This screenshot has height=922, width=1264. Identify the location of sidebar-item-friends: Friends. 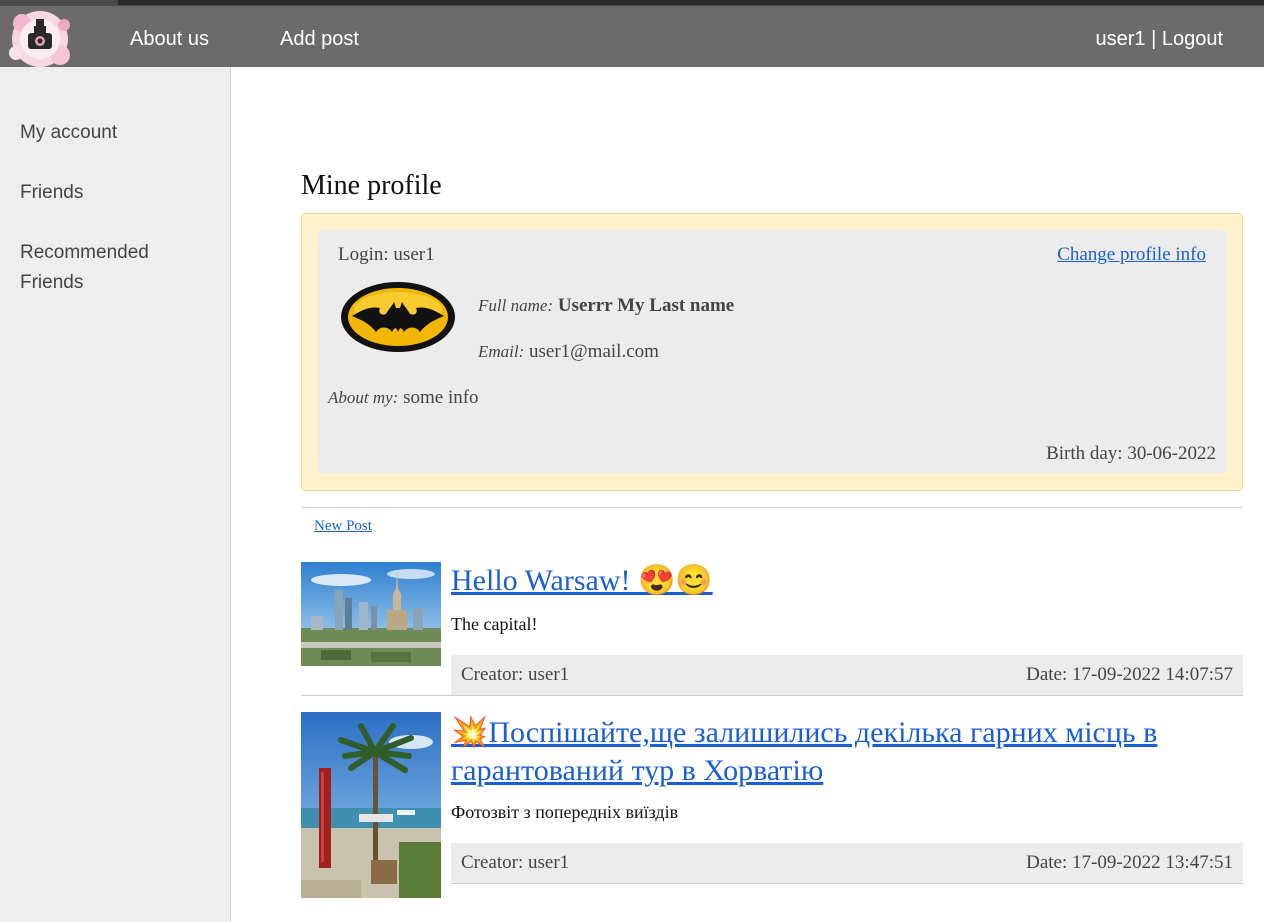
(115, 193).